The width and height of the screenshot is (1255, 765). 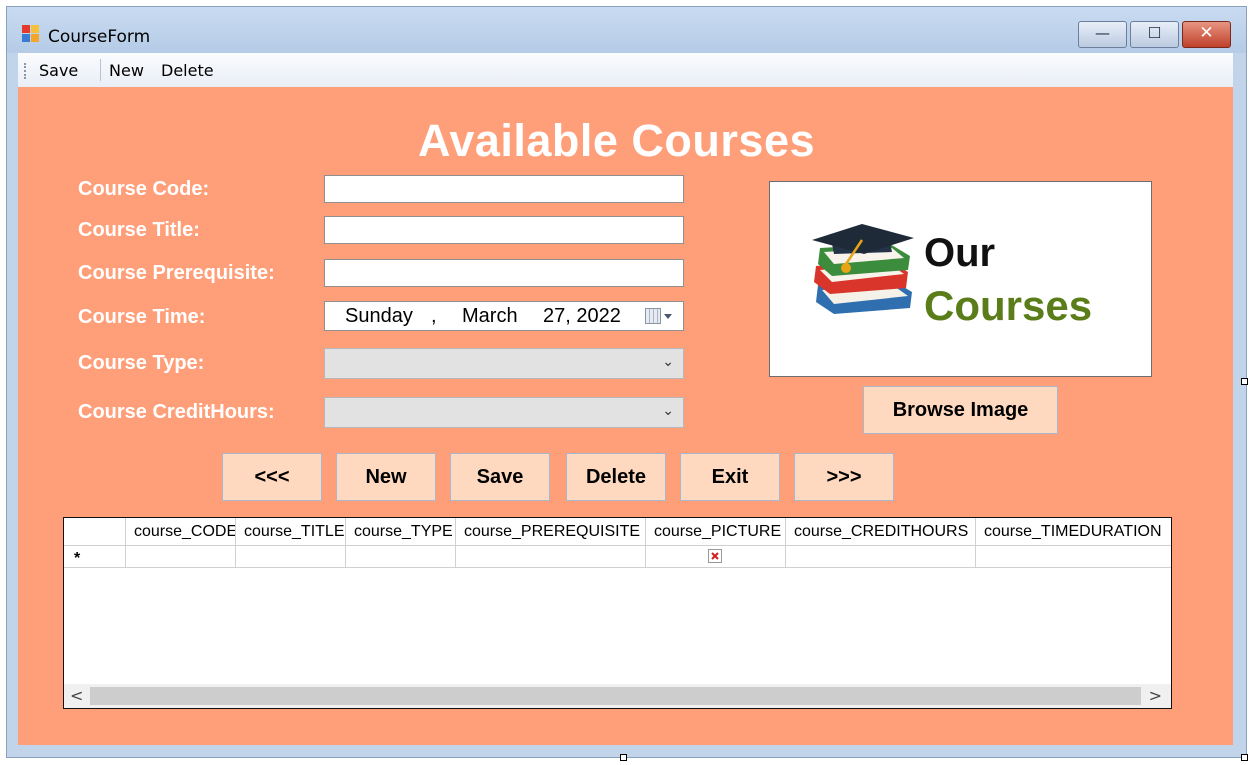 What do you see at coordinates (1073, 532) in the screenshot?
I see `column-header: course_TIMEDURATION` at bounding box center [1073, 532].